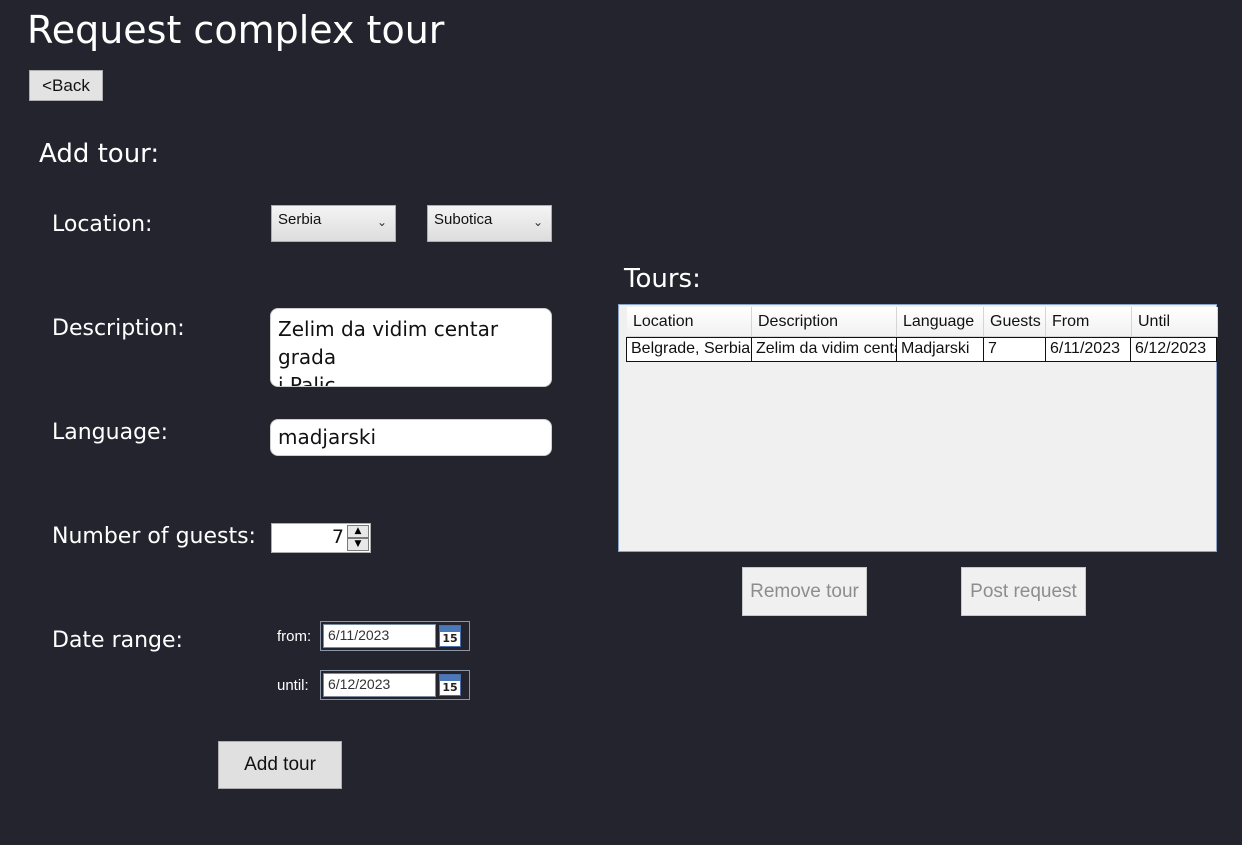 The image size is (1242, 845). I want to click on remove-tour-button: Remove tour, so click(804, 591).